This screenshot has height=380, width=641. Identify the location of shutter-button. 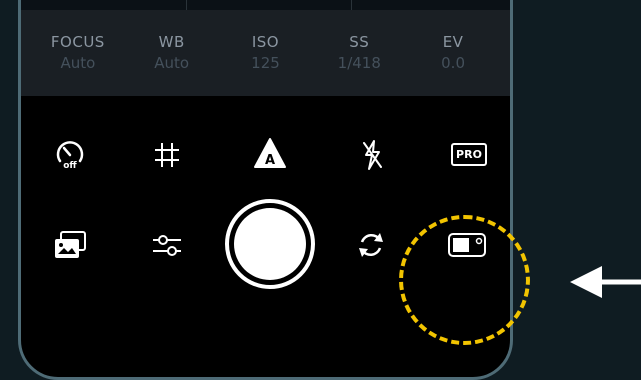
(270, 244).